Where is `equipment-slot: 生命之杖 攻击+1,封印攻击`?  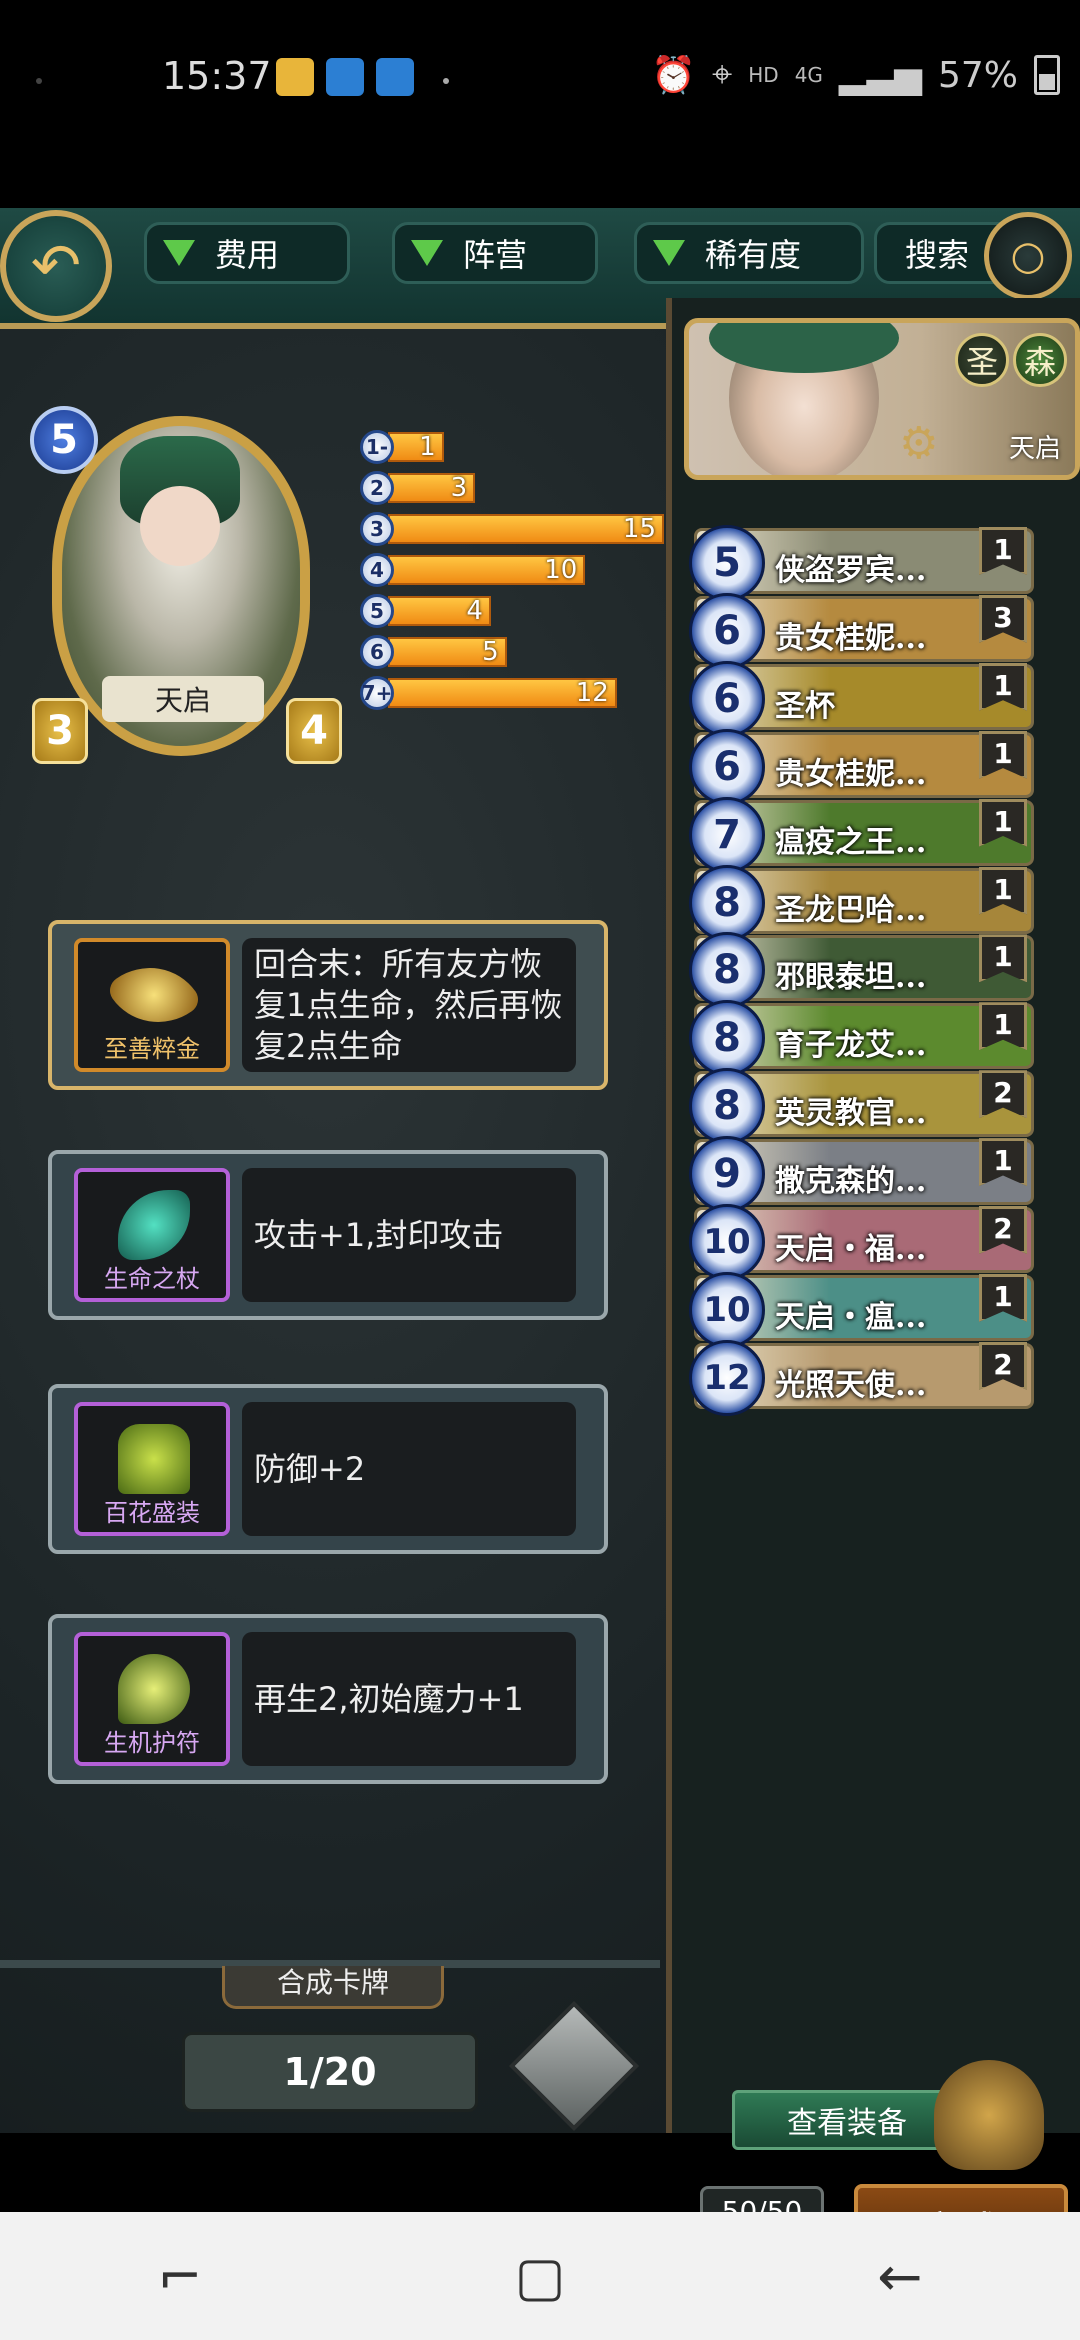 equipment-slot: 生命之杖 攻击+1,封印攻击 is located at coordinates (328, 1235).